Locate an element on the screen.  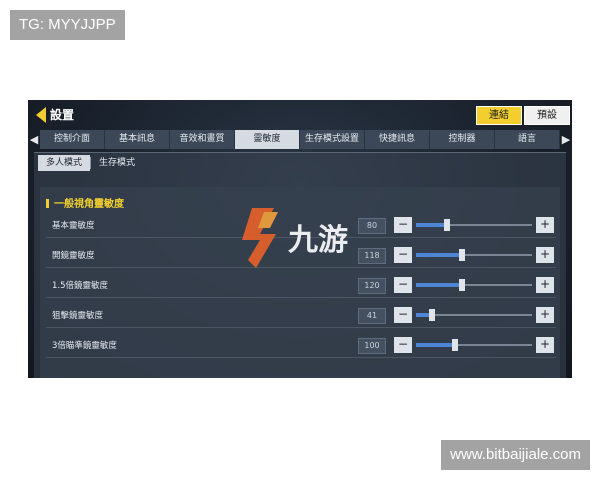
section-title: 一般視角靈敏度 is located at coordinates (85, 202).